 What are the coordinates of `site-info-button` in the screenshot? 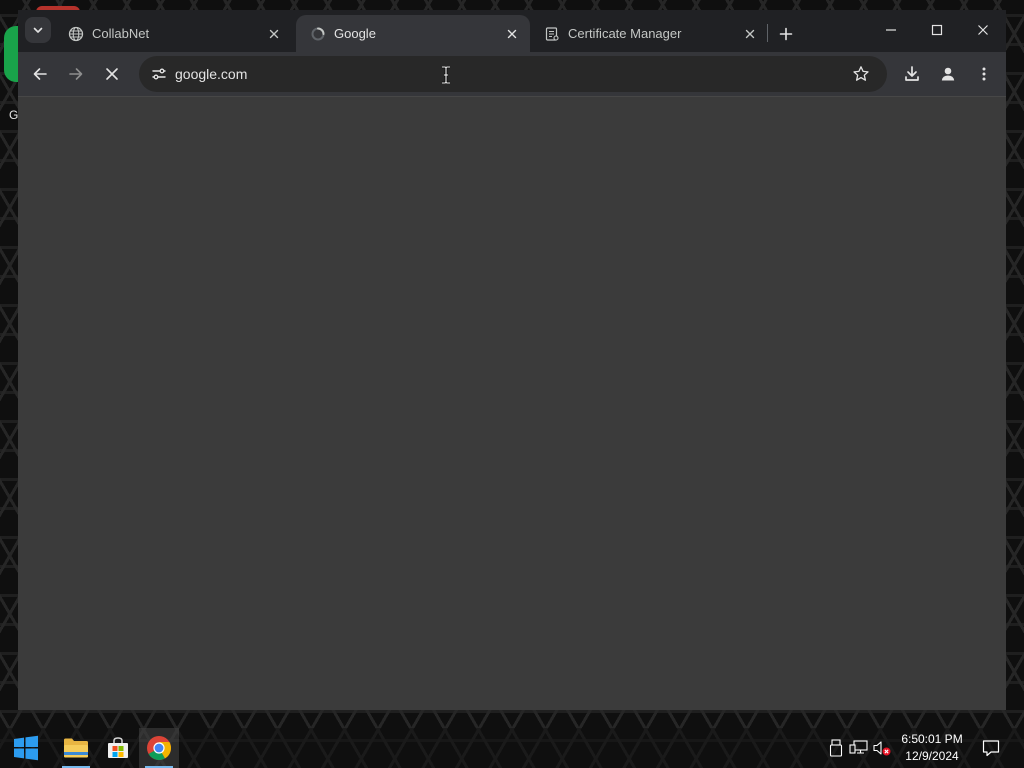 It's located at (159, 74).